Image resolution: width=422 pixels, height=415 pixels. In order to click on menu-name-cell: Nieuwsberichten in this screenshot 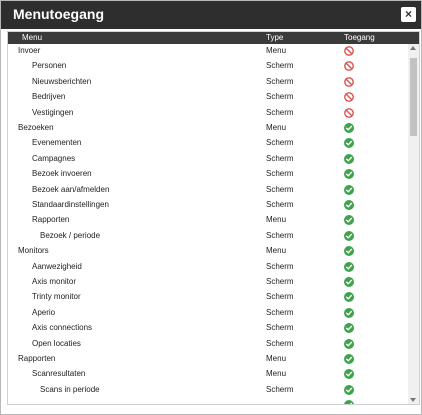, I will do `click(62, 81)`.